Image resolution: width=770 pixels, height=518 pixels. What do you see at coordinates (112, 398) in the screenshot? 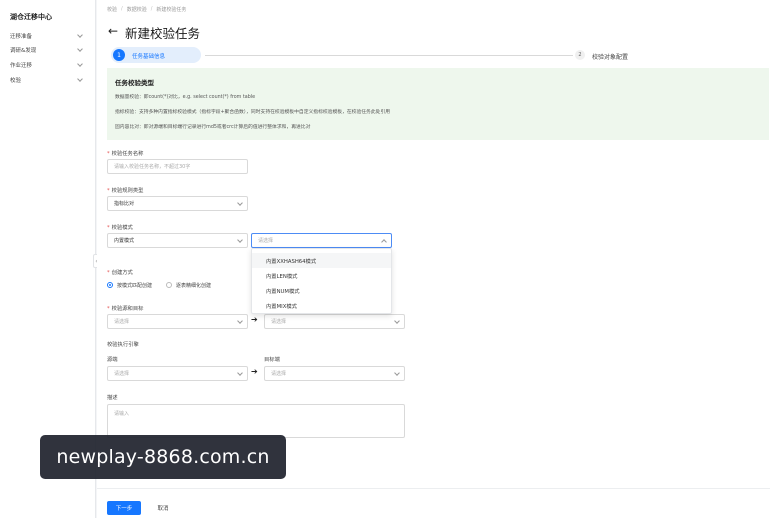
I see `description-label: 描述` at bounding box center [112, 398].